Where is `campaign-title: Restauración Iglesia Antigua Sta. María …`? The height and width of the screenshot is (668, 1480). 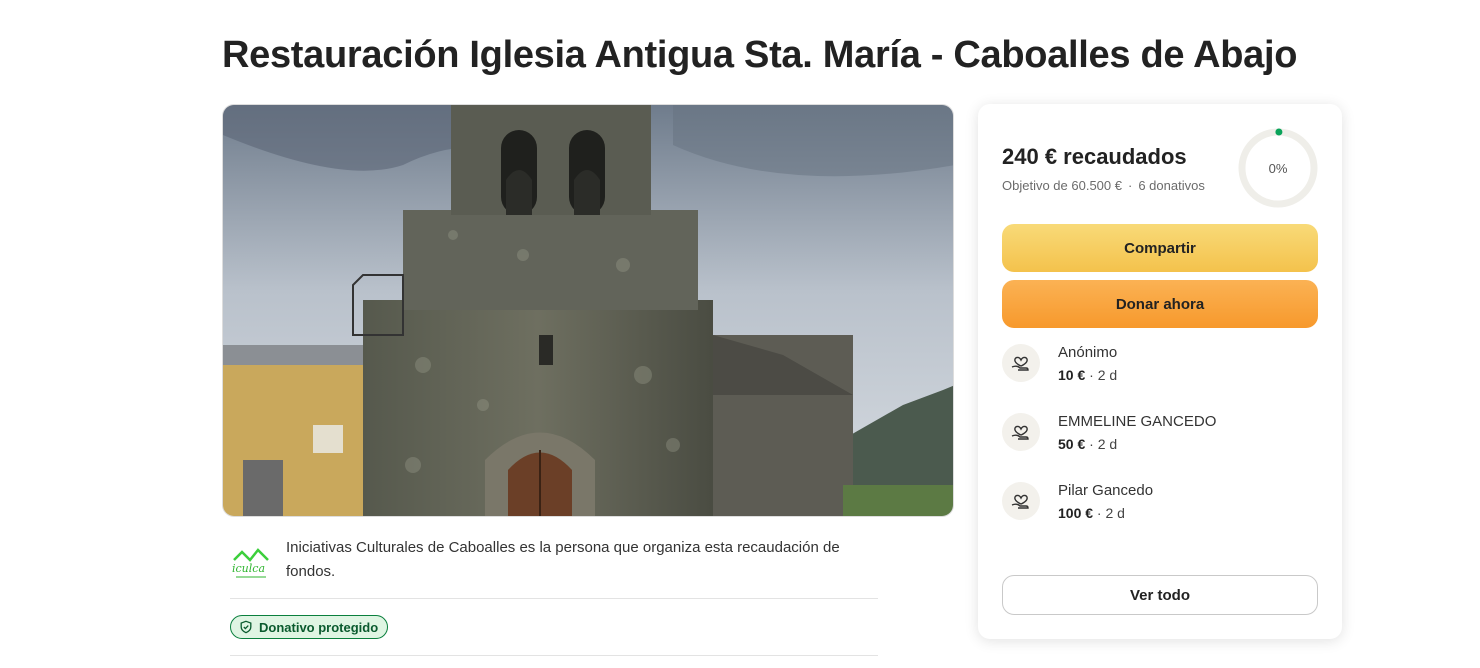 campaign-title: Restauración Iglesia Antigua Sta. María … is located at coordinates (760, 55).